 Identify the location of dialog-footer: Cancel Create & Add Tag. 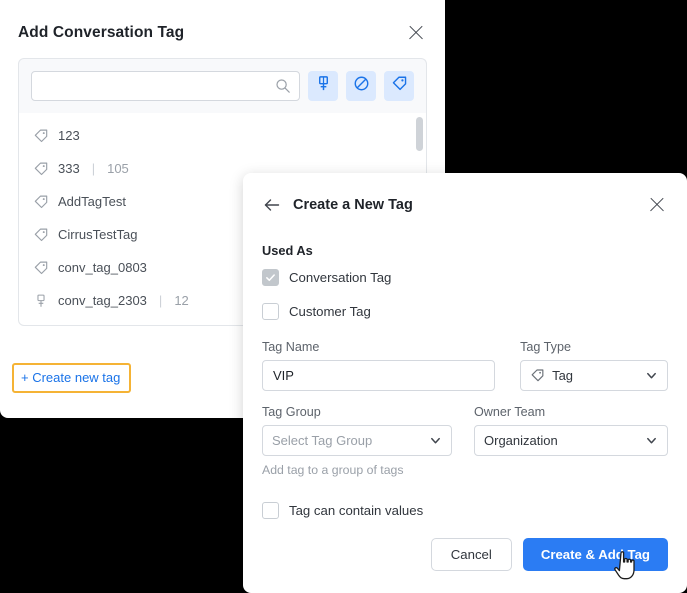
(549, 554).